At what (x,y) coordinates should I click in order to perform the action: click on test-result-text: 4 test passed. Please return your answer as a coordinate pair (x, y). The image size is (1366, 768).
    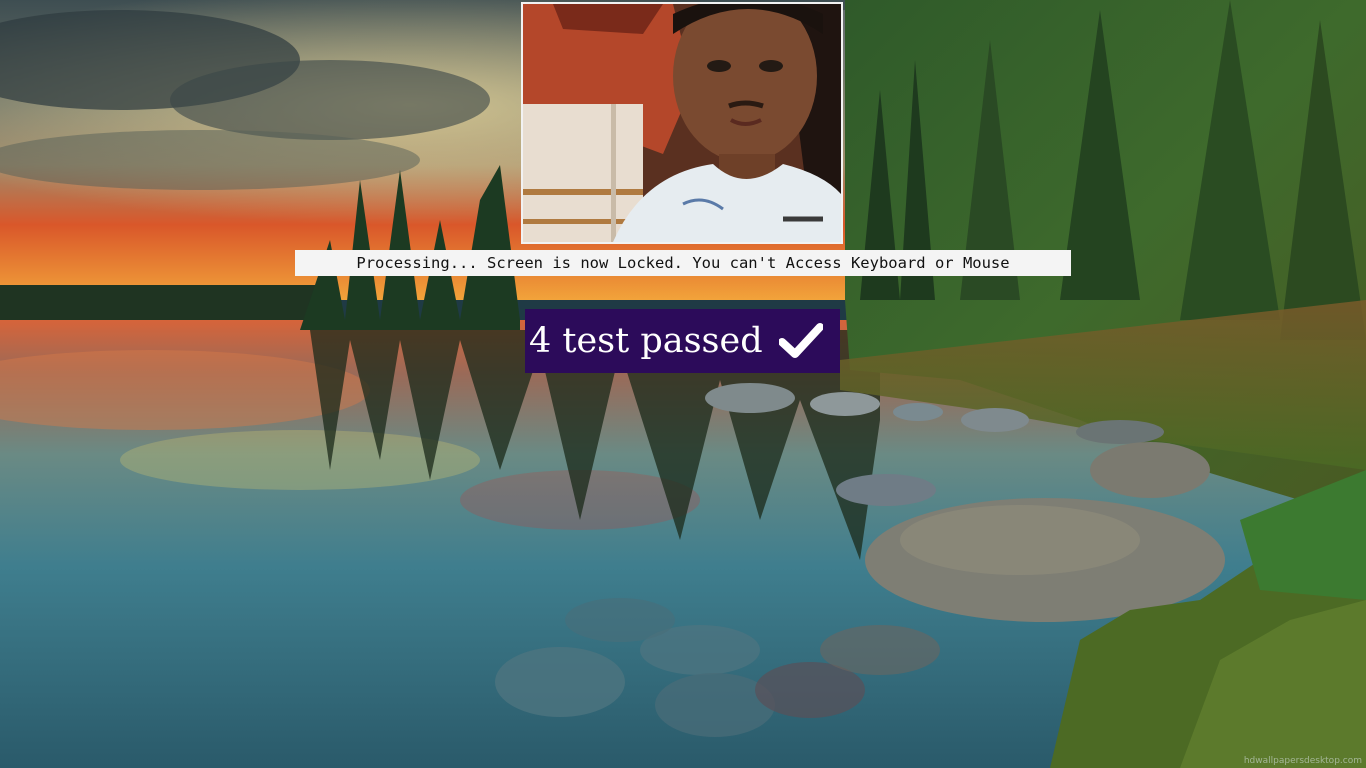
    Looking at the image, I should click on (646, 341).